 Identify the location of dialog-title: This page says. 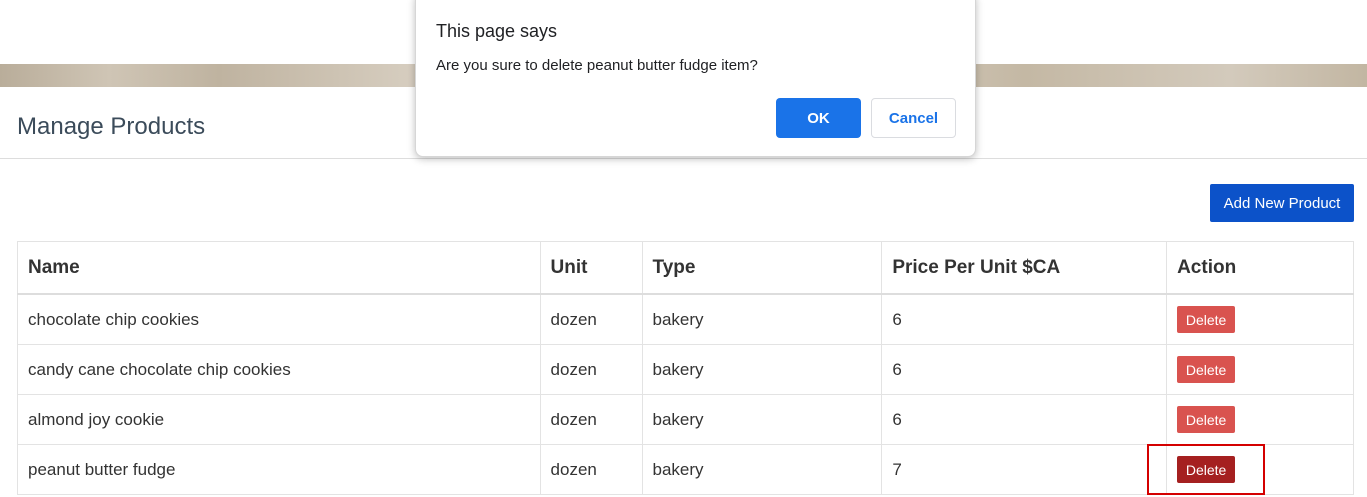
(497, 31).